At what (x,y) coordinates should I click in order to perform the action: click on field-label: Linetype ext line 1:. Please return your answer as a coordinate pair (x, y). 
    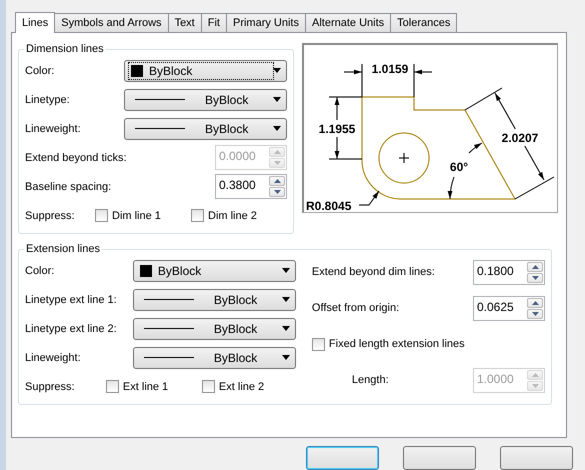
    Looking at the image, I should click on (71, 300).